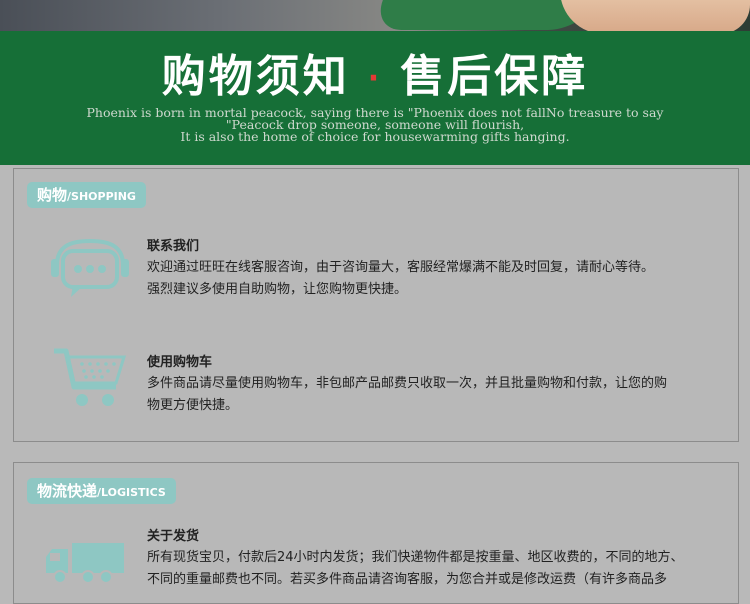 This screenshot has width=750, height=604. Describe the element at coordinates (193, 405) in the screenshot. I see `item-line: 物更方便快捷。` at that location.